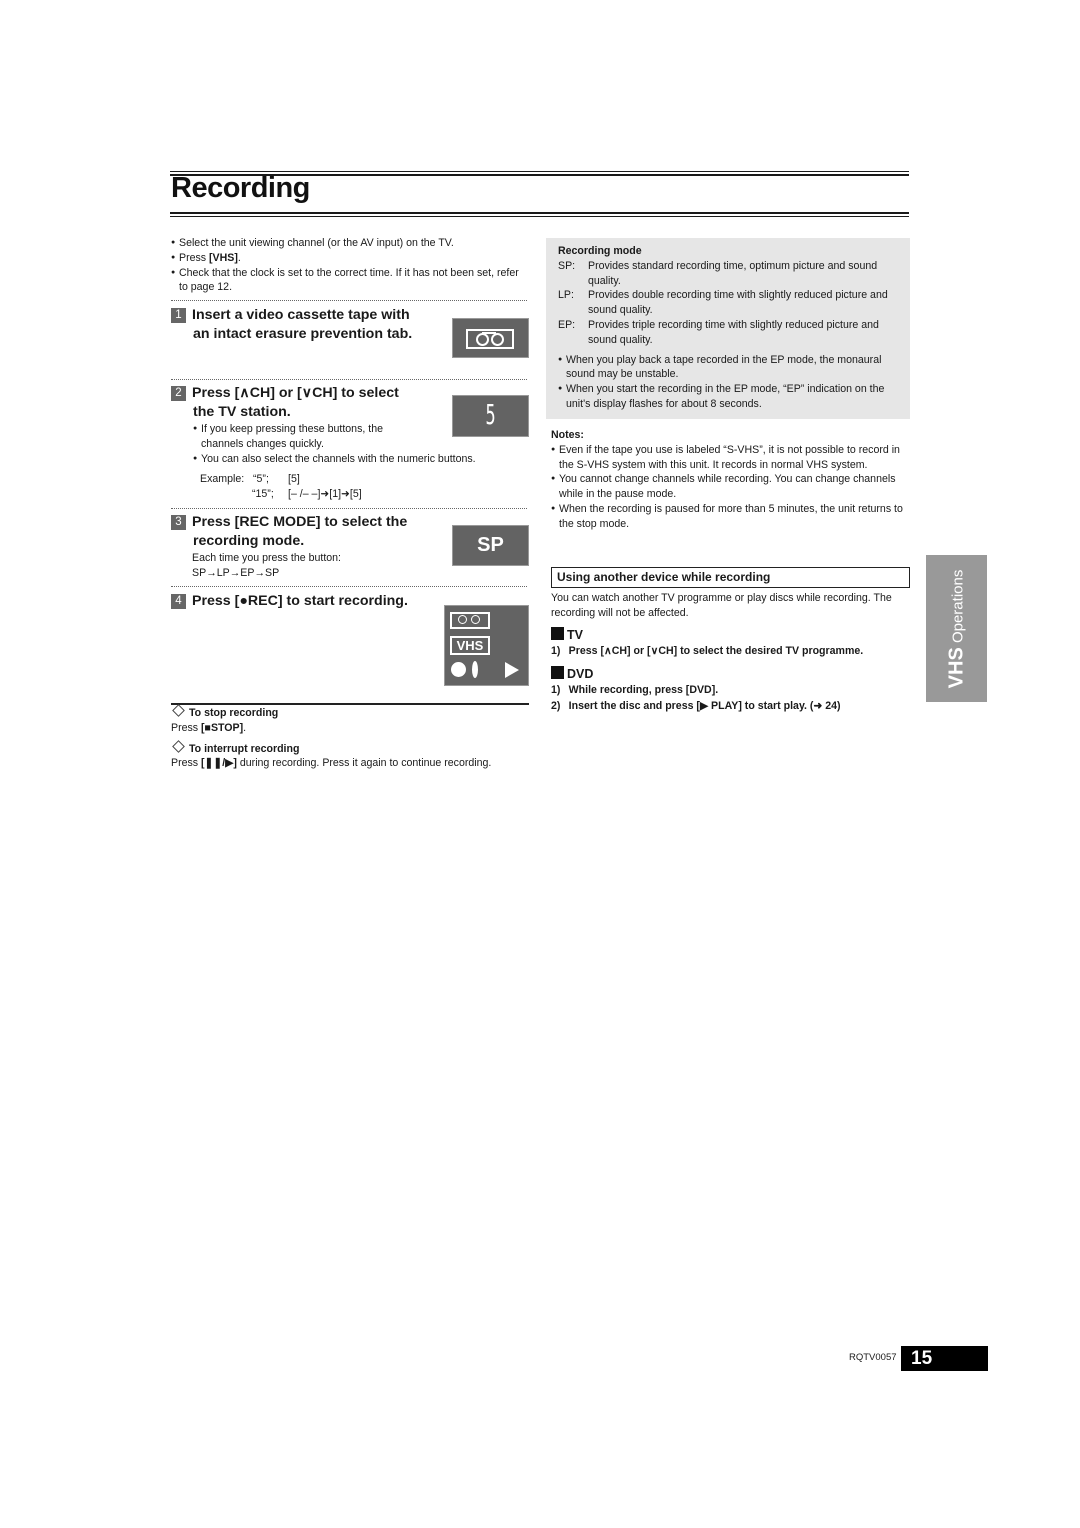 The image size is (1080, 1528). I want to click on step-heading: Press [REC MODE] to select the, so click(300, 522).